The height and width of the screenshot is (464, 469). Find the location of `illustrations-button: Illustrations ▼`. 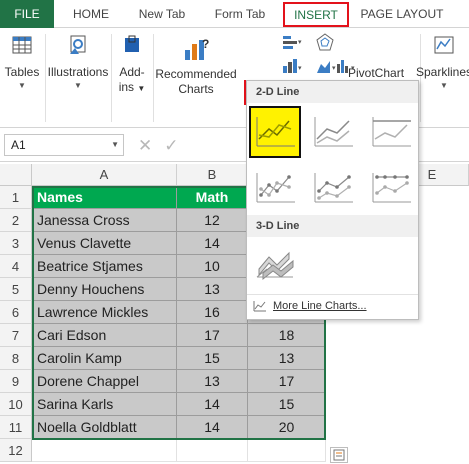

illustrations-button: Illustrations ▼ is located at coordinates (78, 60).